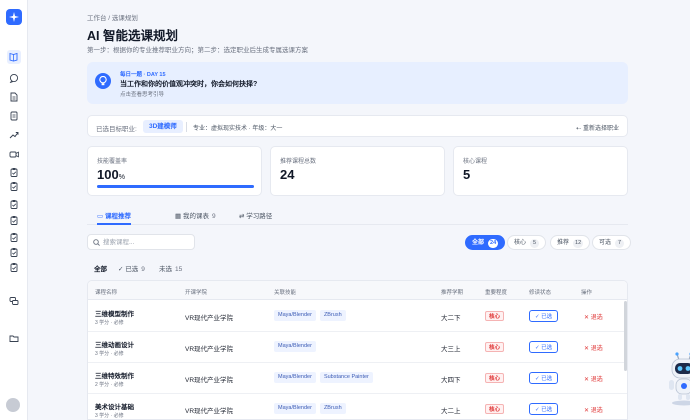 The width and height of the screenshot is (690, 420). What do you see at coordinates (197, 50) in the screenshot?
I see `page-subtitle: 第一步：根据你的专业推荐职业方向；第二步：选定职业后生成专属选课方案` at bounding box center [197, 50].